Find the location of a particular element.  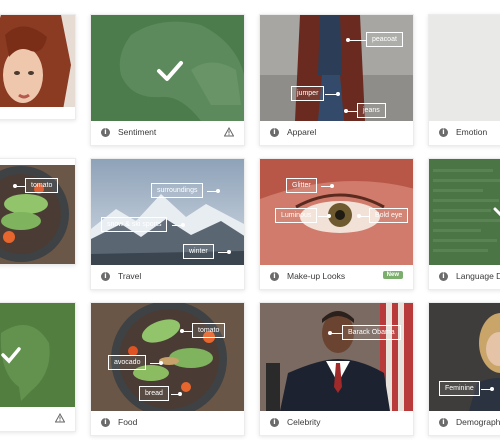

card-celebrity-image is located at coordinates (336, 357).